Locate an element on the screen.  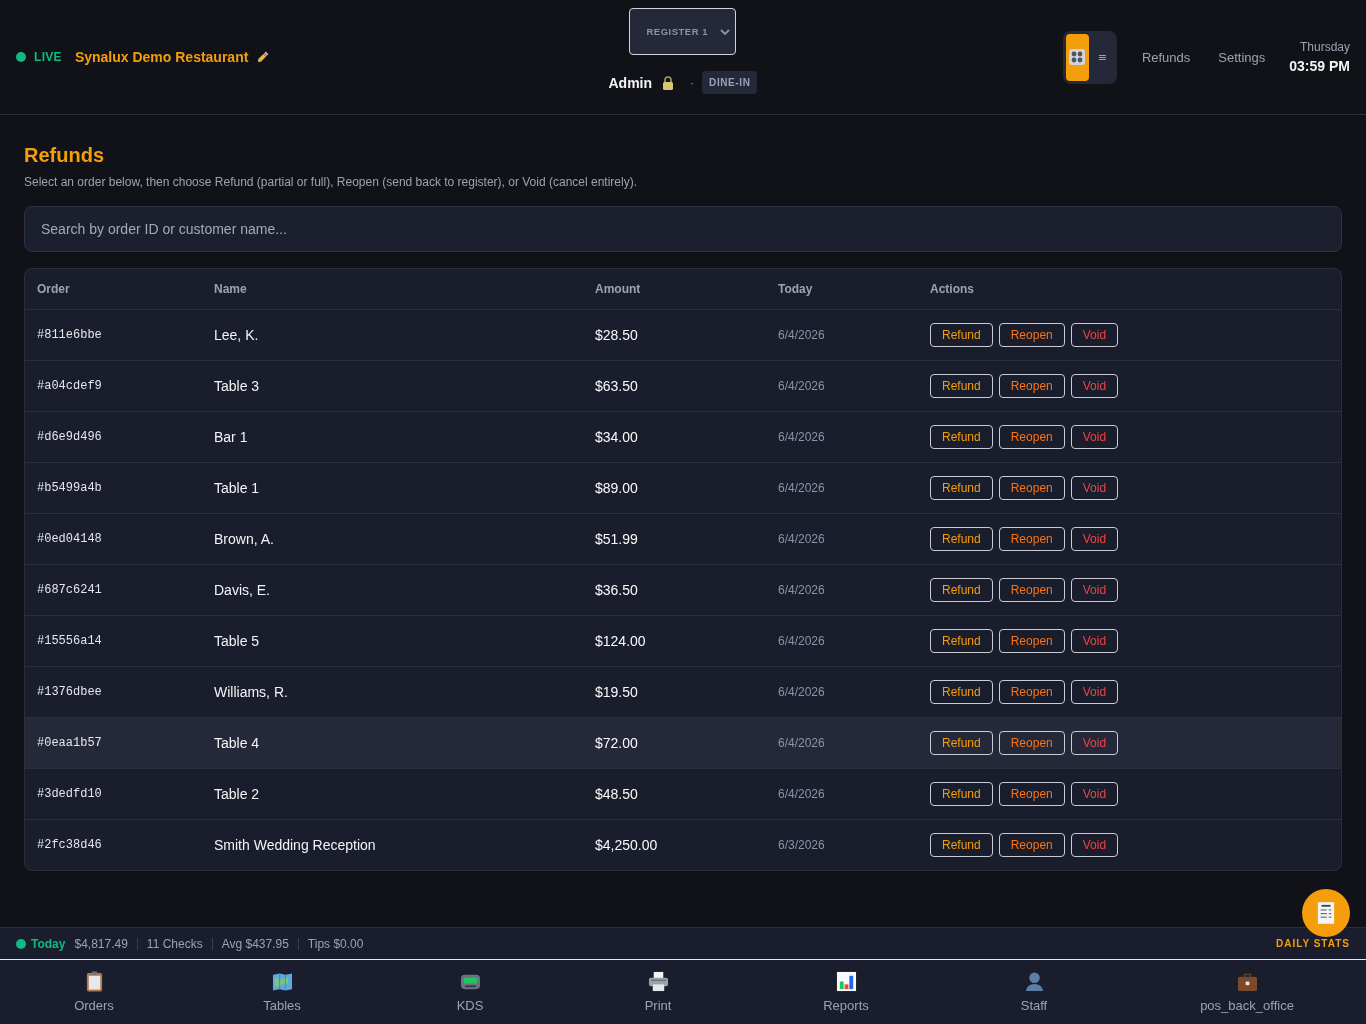
nav-item: Tables is located at coordinates (282, 992).